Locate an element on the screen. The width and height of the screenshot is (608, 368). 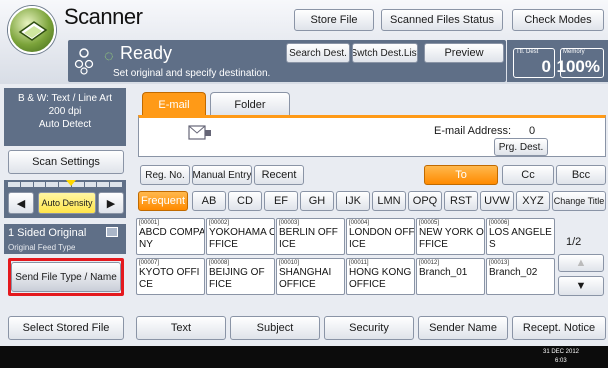
tab-folder: Folder is located at coordinates (250, 104).